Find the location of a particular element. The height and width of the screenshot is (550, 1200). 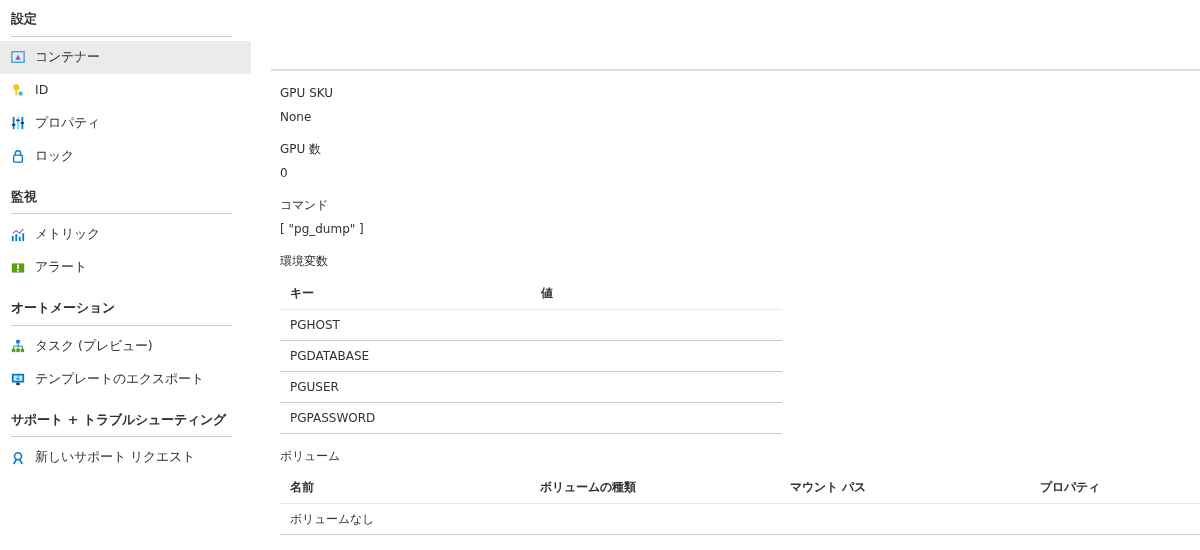

section-title: ボリューム is located at coordinates (310, 456).